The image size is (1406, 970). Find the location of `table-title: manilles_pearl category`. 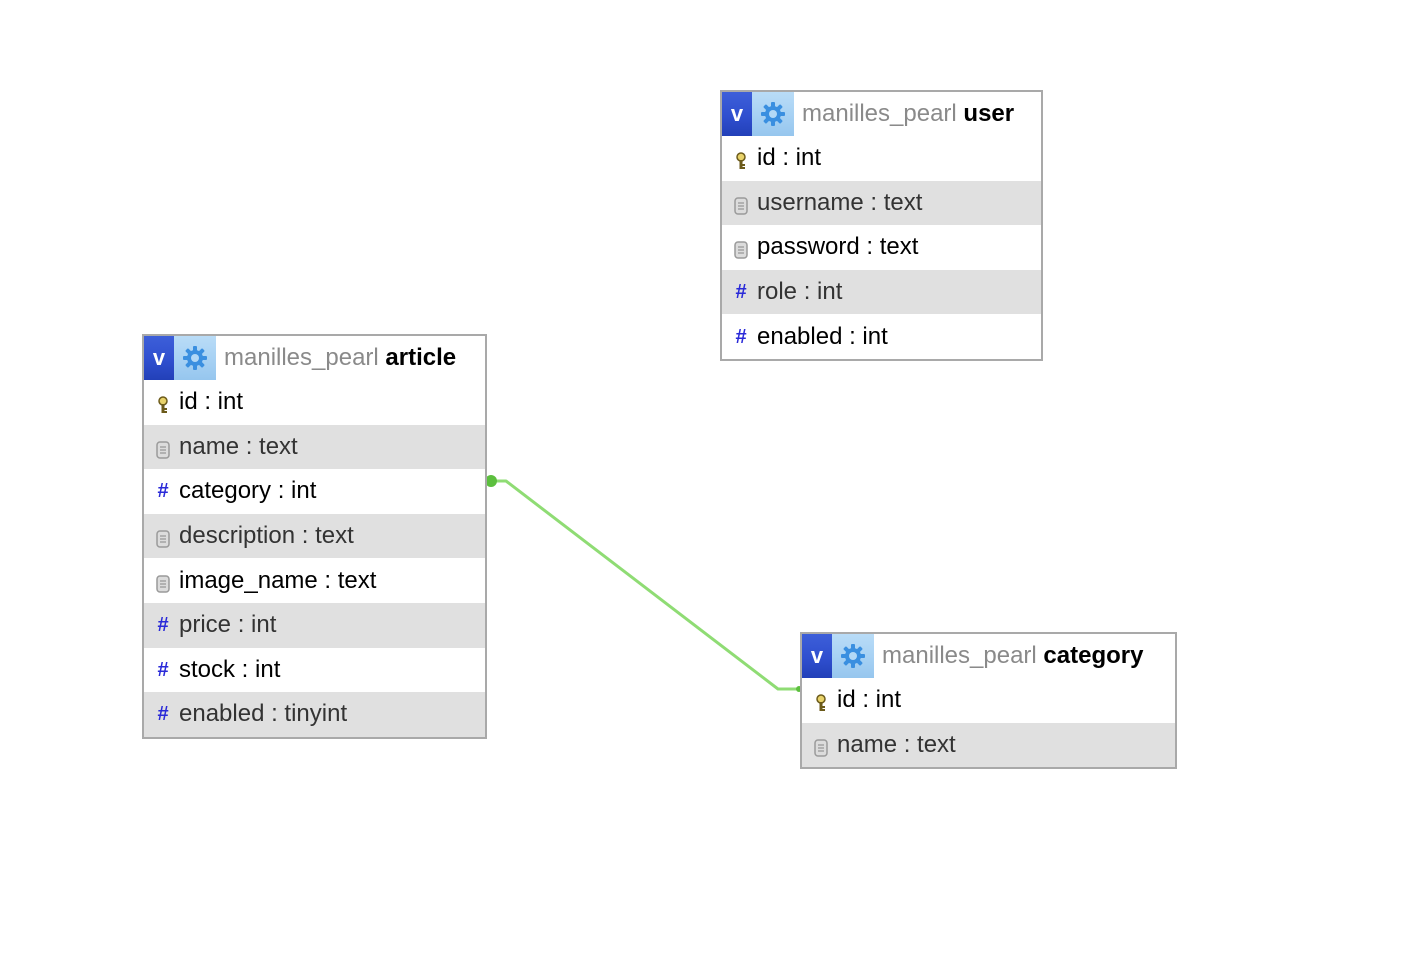

table-title: manilles_pearl category is located at coordinates (1012, 656).